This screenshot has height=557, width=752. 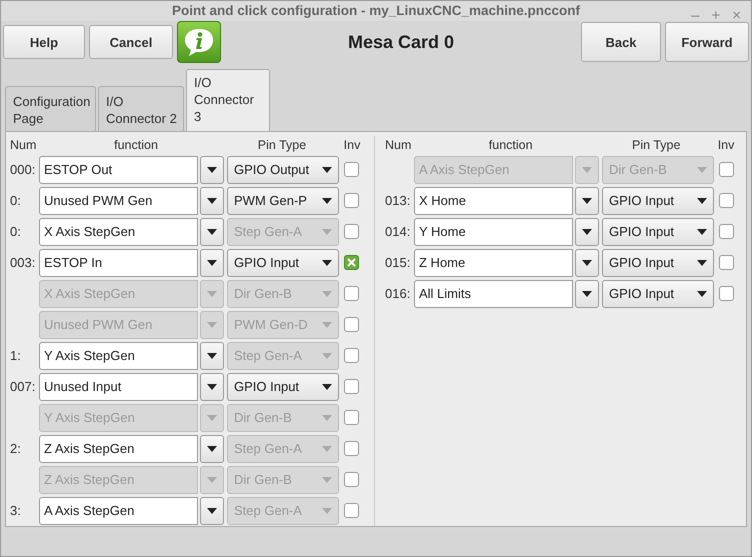 I want to click on tab: I/O Connector 2, so click(x=141, y=109).